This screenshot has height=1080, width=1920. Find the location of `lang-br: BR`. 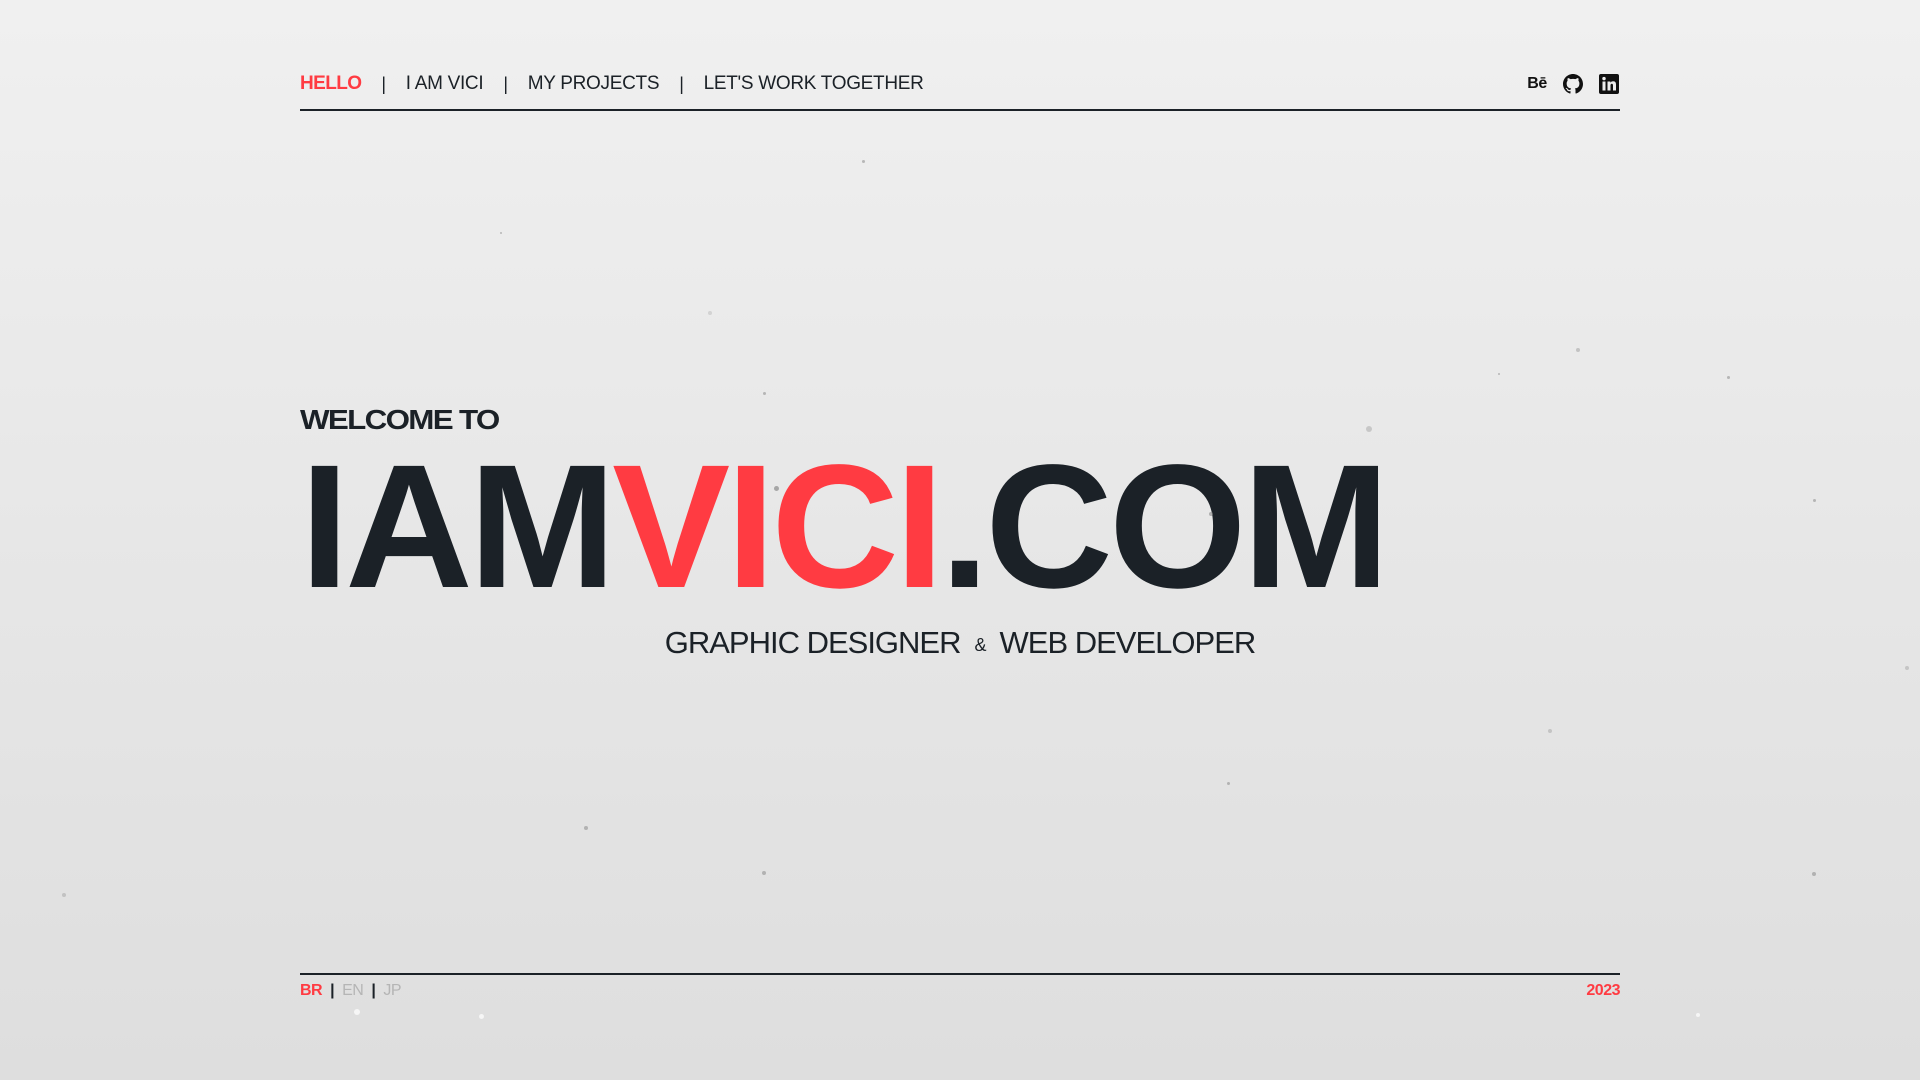

lang-br: BR is located at coordinates (311, 991).